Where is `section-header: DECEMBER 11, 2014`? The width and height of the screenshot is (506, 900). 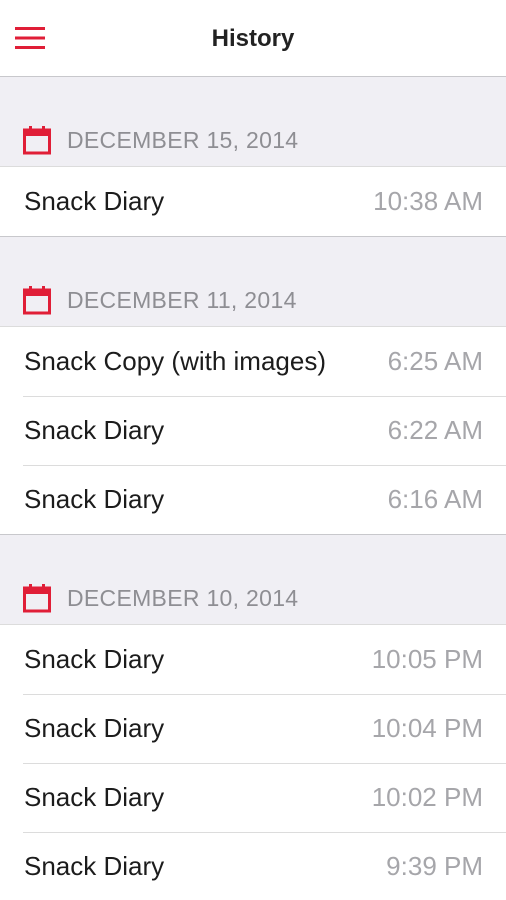
section-header: DECEMBER 11, 2014 is located at coordinates (253, 302).